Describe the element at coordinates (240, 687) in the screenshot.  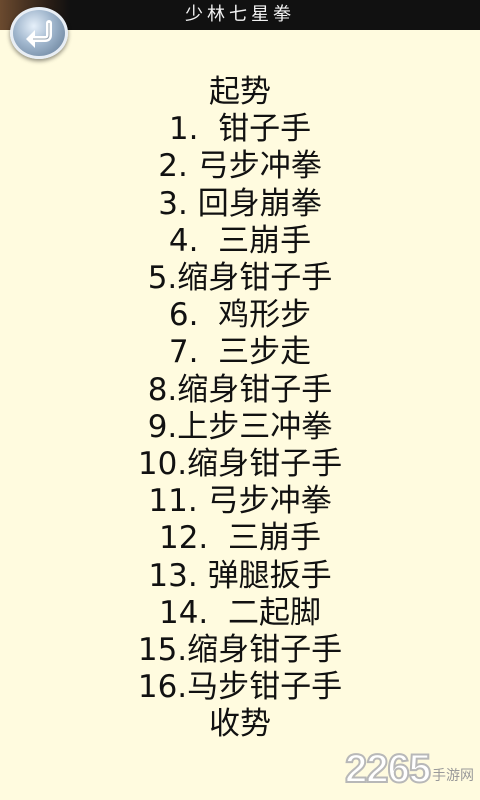
I see `move-item: 16.马步钳子手` at that location.